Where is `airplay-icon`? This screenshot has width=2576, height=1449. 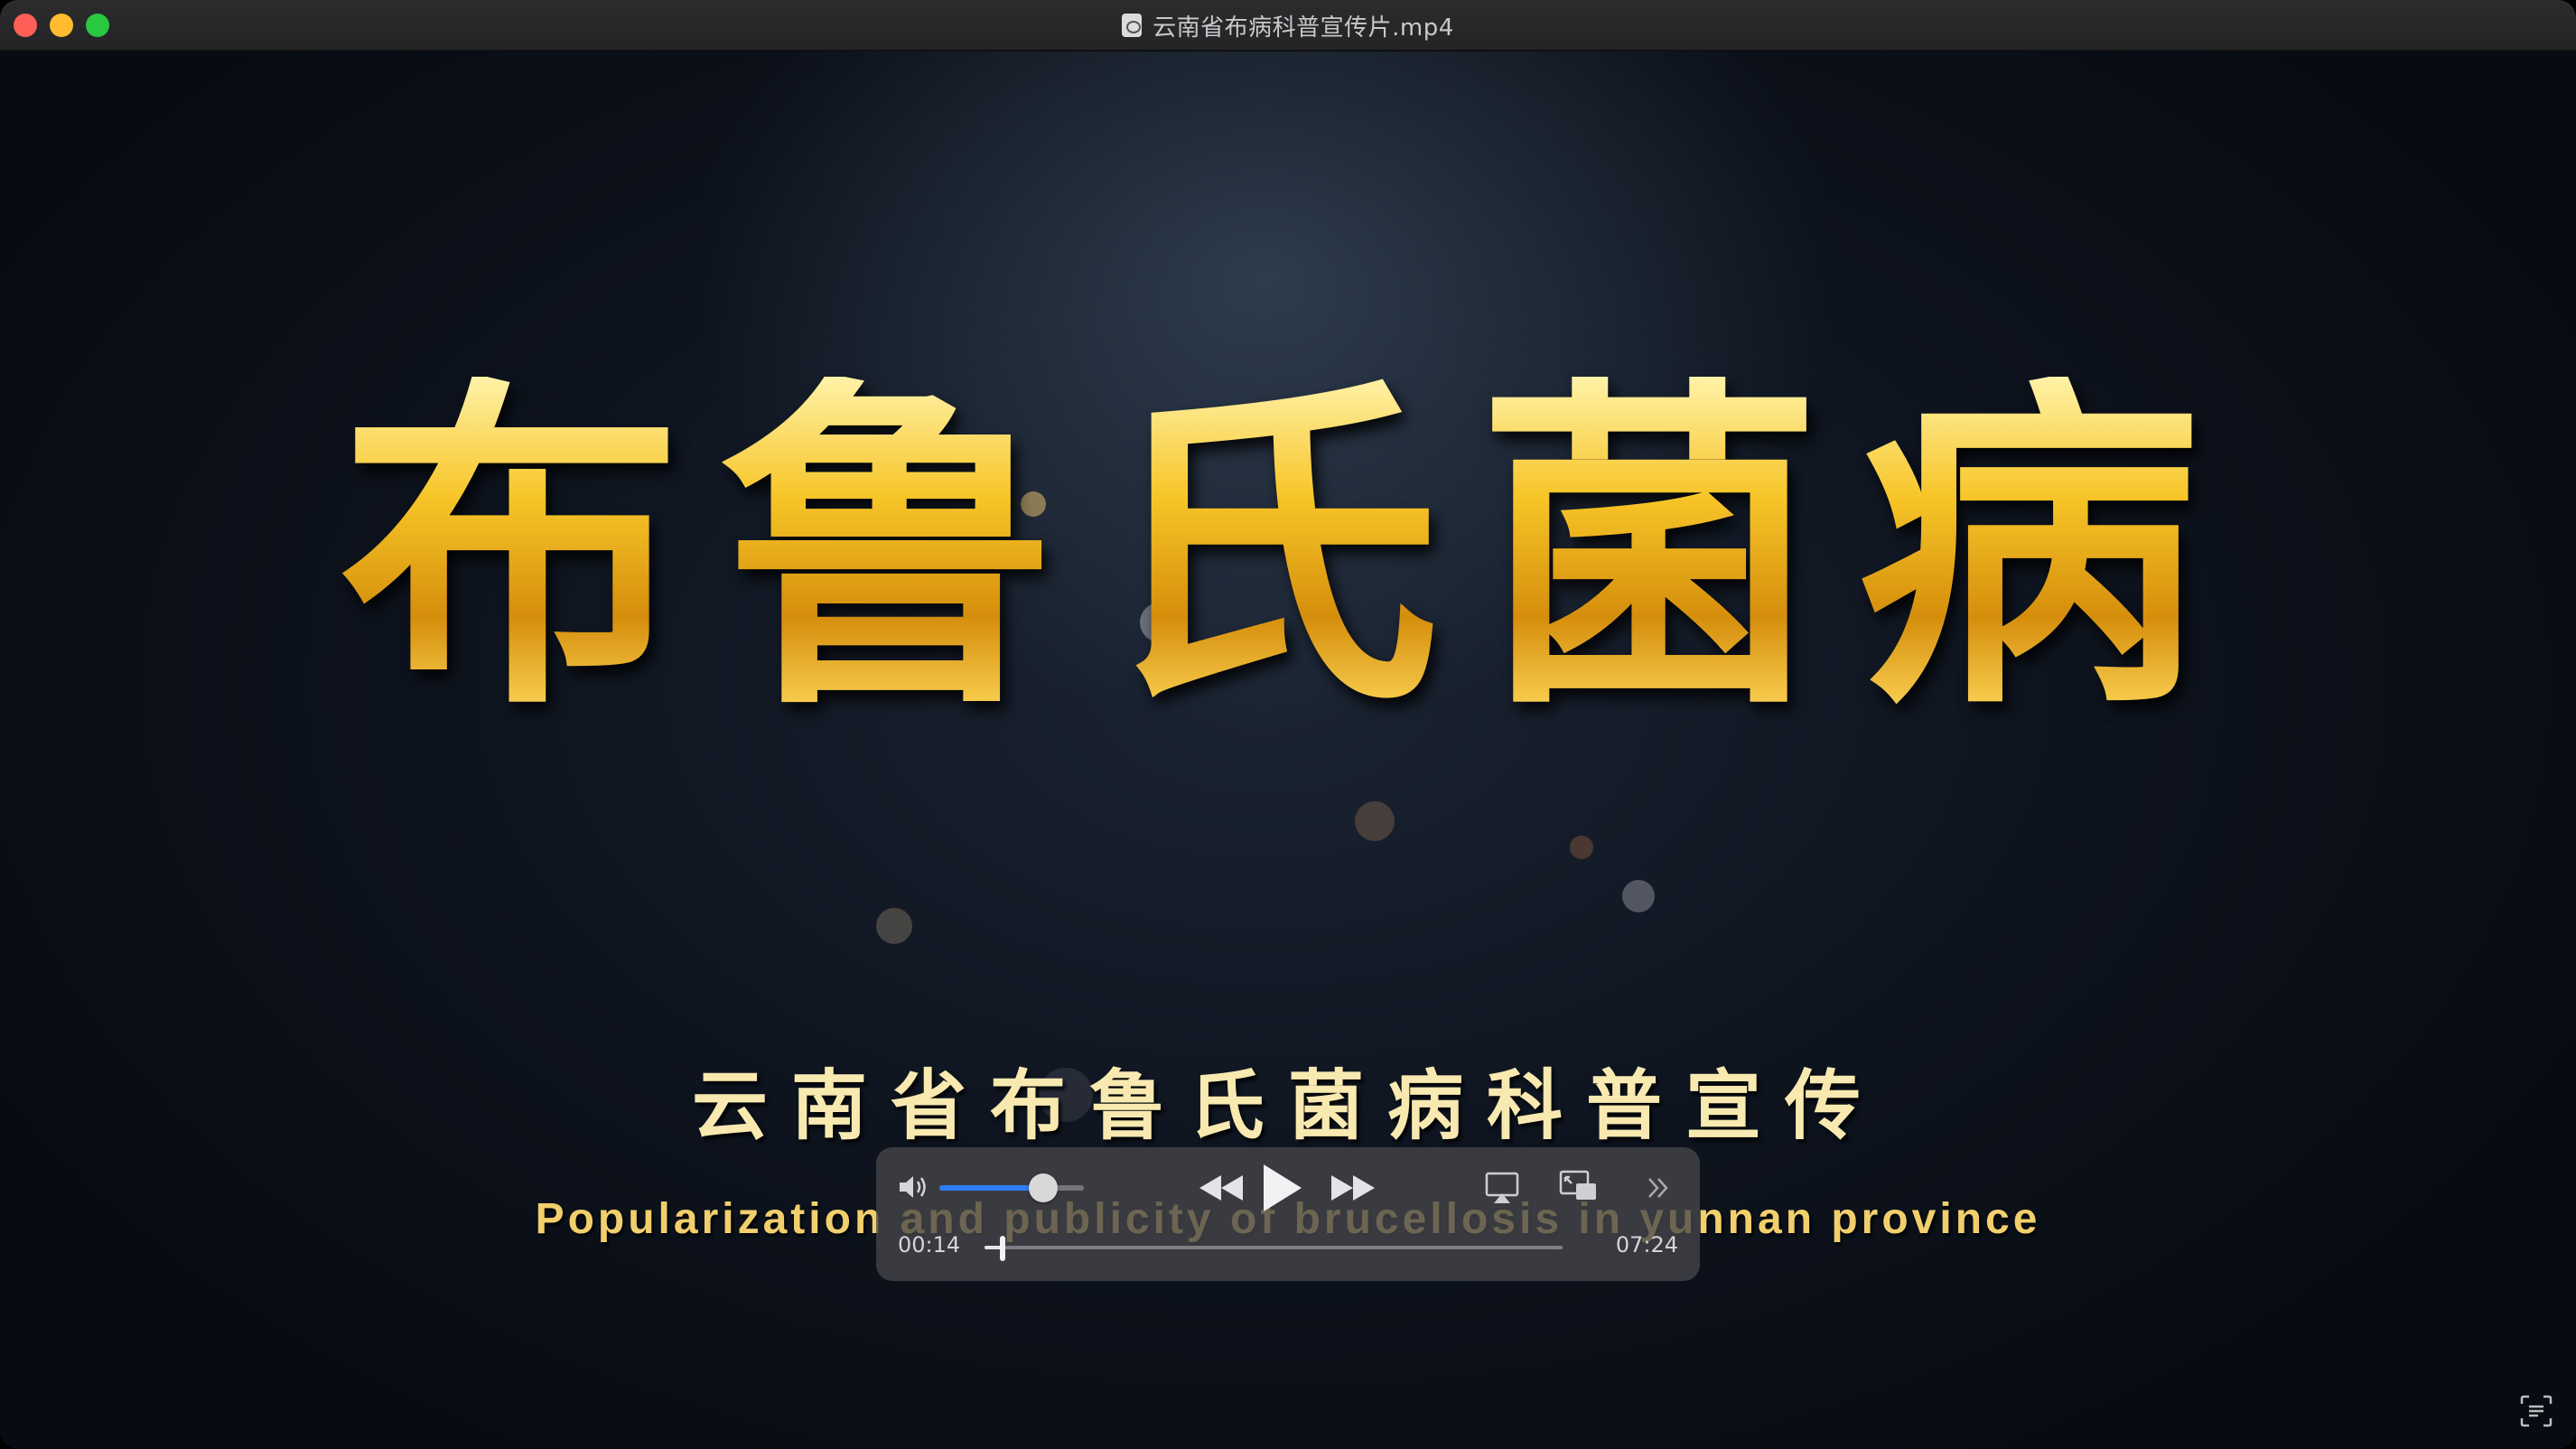
airplay-icon is located at coordinates (1502, 1187).